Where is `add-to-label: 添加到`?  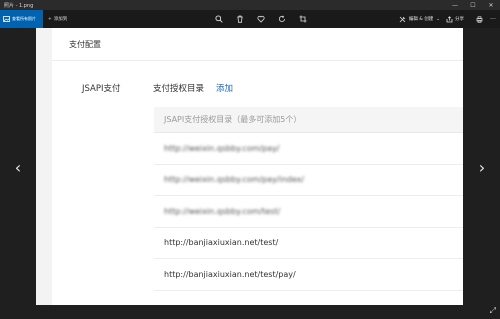
add-to-label: 添加到 is located at coordinates (60, 19).